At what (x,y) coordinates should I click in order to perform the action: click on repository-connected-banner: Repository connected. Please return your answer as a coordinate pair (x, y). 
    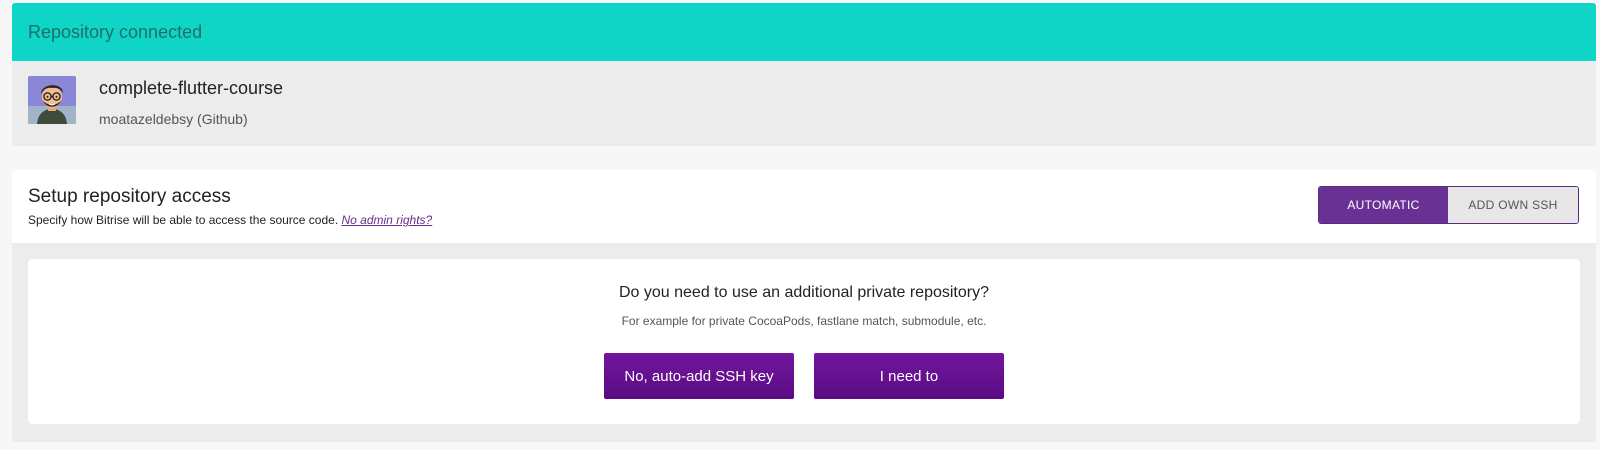
    Looking at the image, I should click on (804, 32).